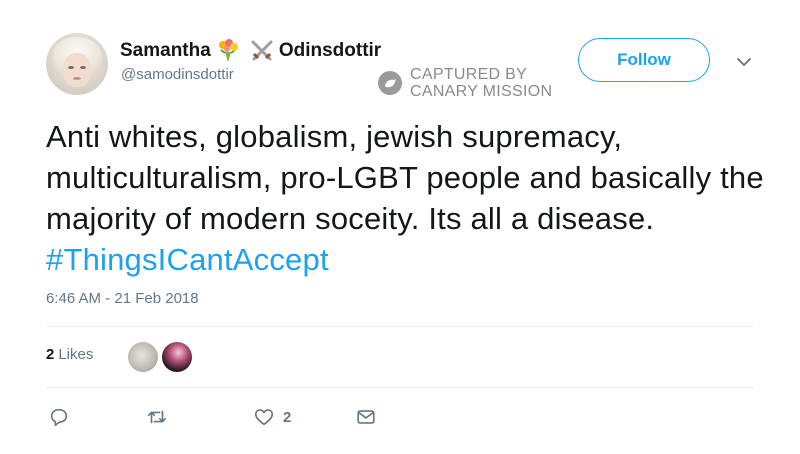 The image size is (800, 454). What do you see at coordinates (262, 51) in the screenshot?
I see `crossed-swords-icon` at bounding box center [262, 51].